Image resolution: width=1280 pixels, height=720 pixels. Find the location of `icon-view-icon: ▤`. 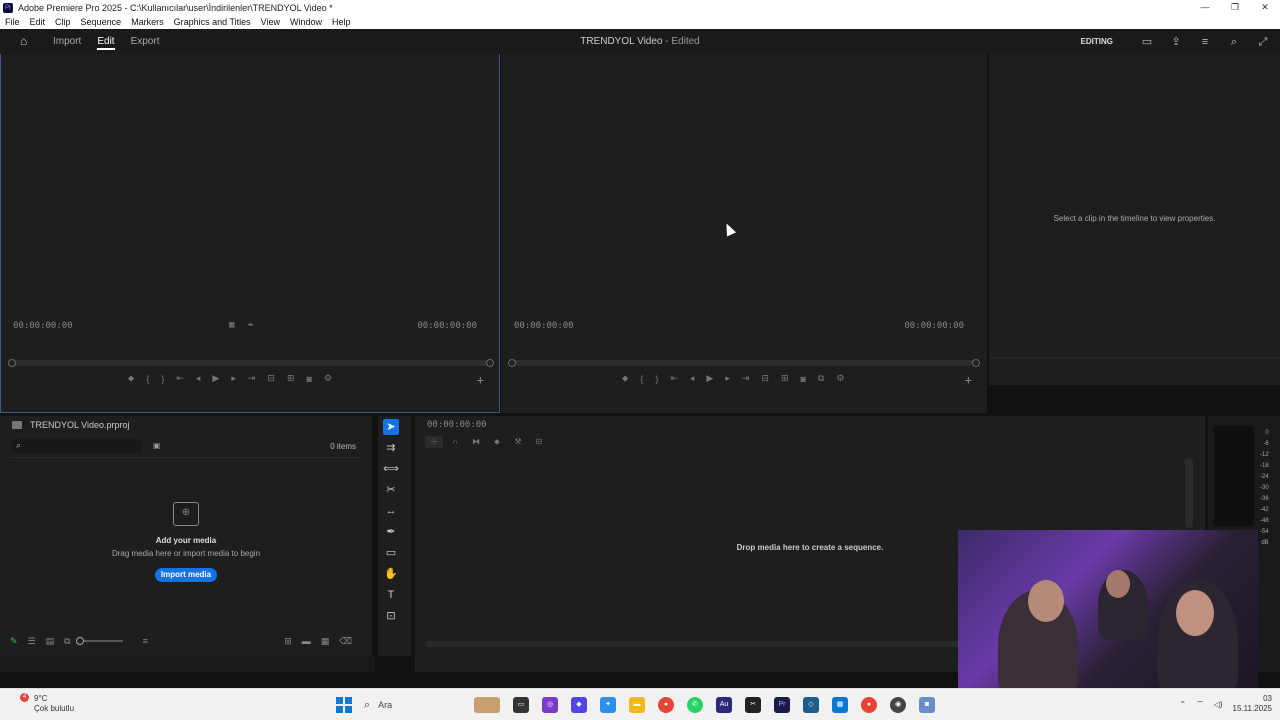

icon-view-icon: ▤ is located at coordinates (50, 641).